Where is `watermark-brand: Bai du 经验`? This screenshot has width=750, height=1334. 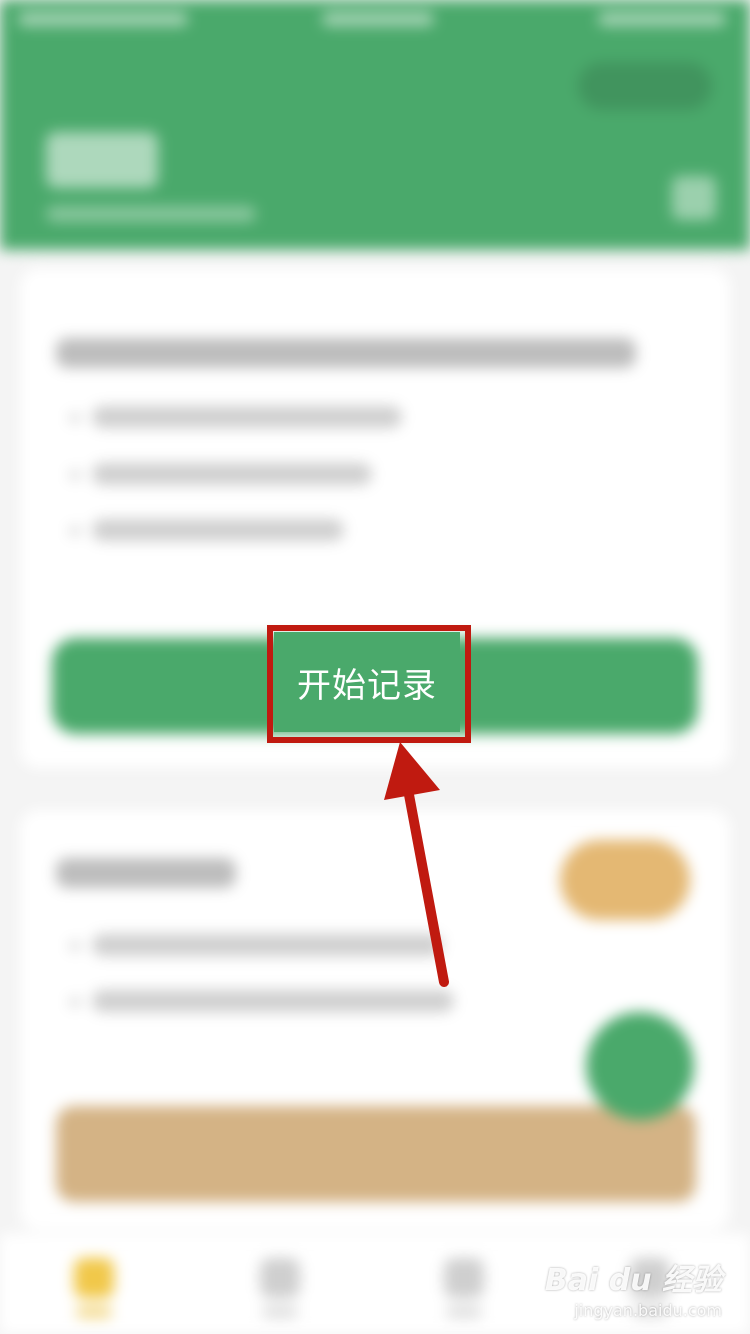 watermark-brand: Bai du 经验 is located at coordinates (633, 1280).